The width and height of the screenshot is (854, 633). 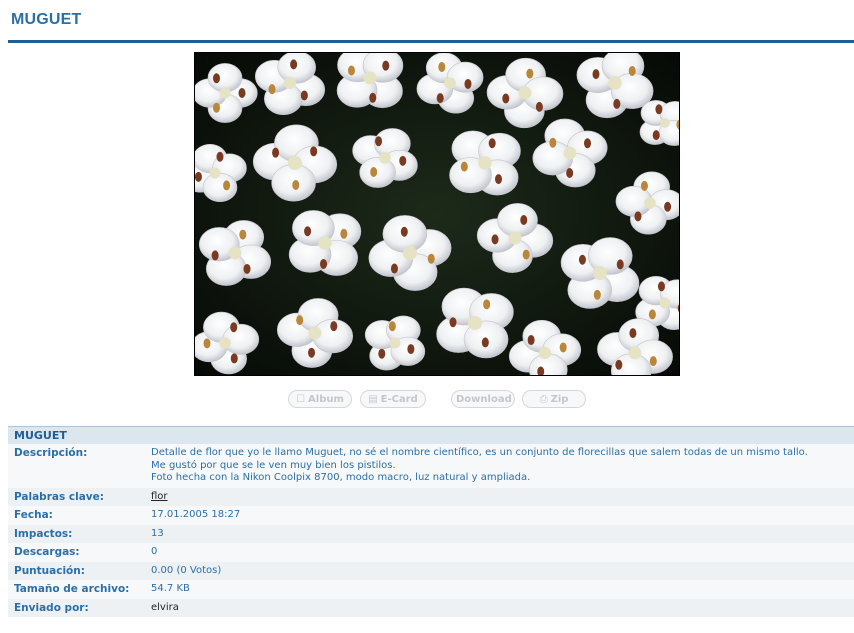 What do you see at coordinates (49, 570) in the screenshot?
I see `rating-label: Puntuación:` at bounding box center [49, 570].